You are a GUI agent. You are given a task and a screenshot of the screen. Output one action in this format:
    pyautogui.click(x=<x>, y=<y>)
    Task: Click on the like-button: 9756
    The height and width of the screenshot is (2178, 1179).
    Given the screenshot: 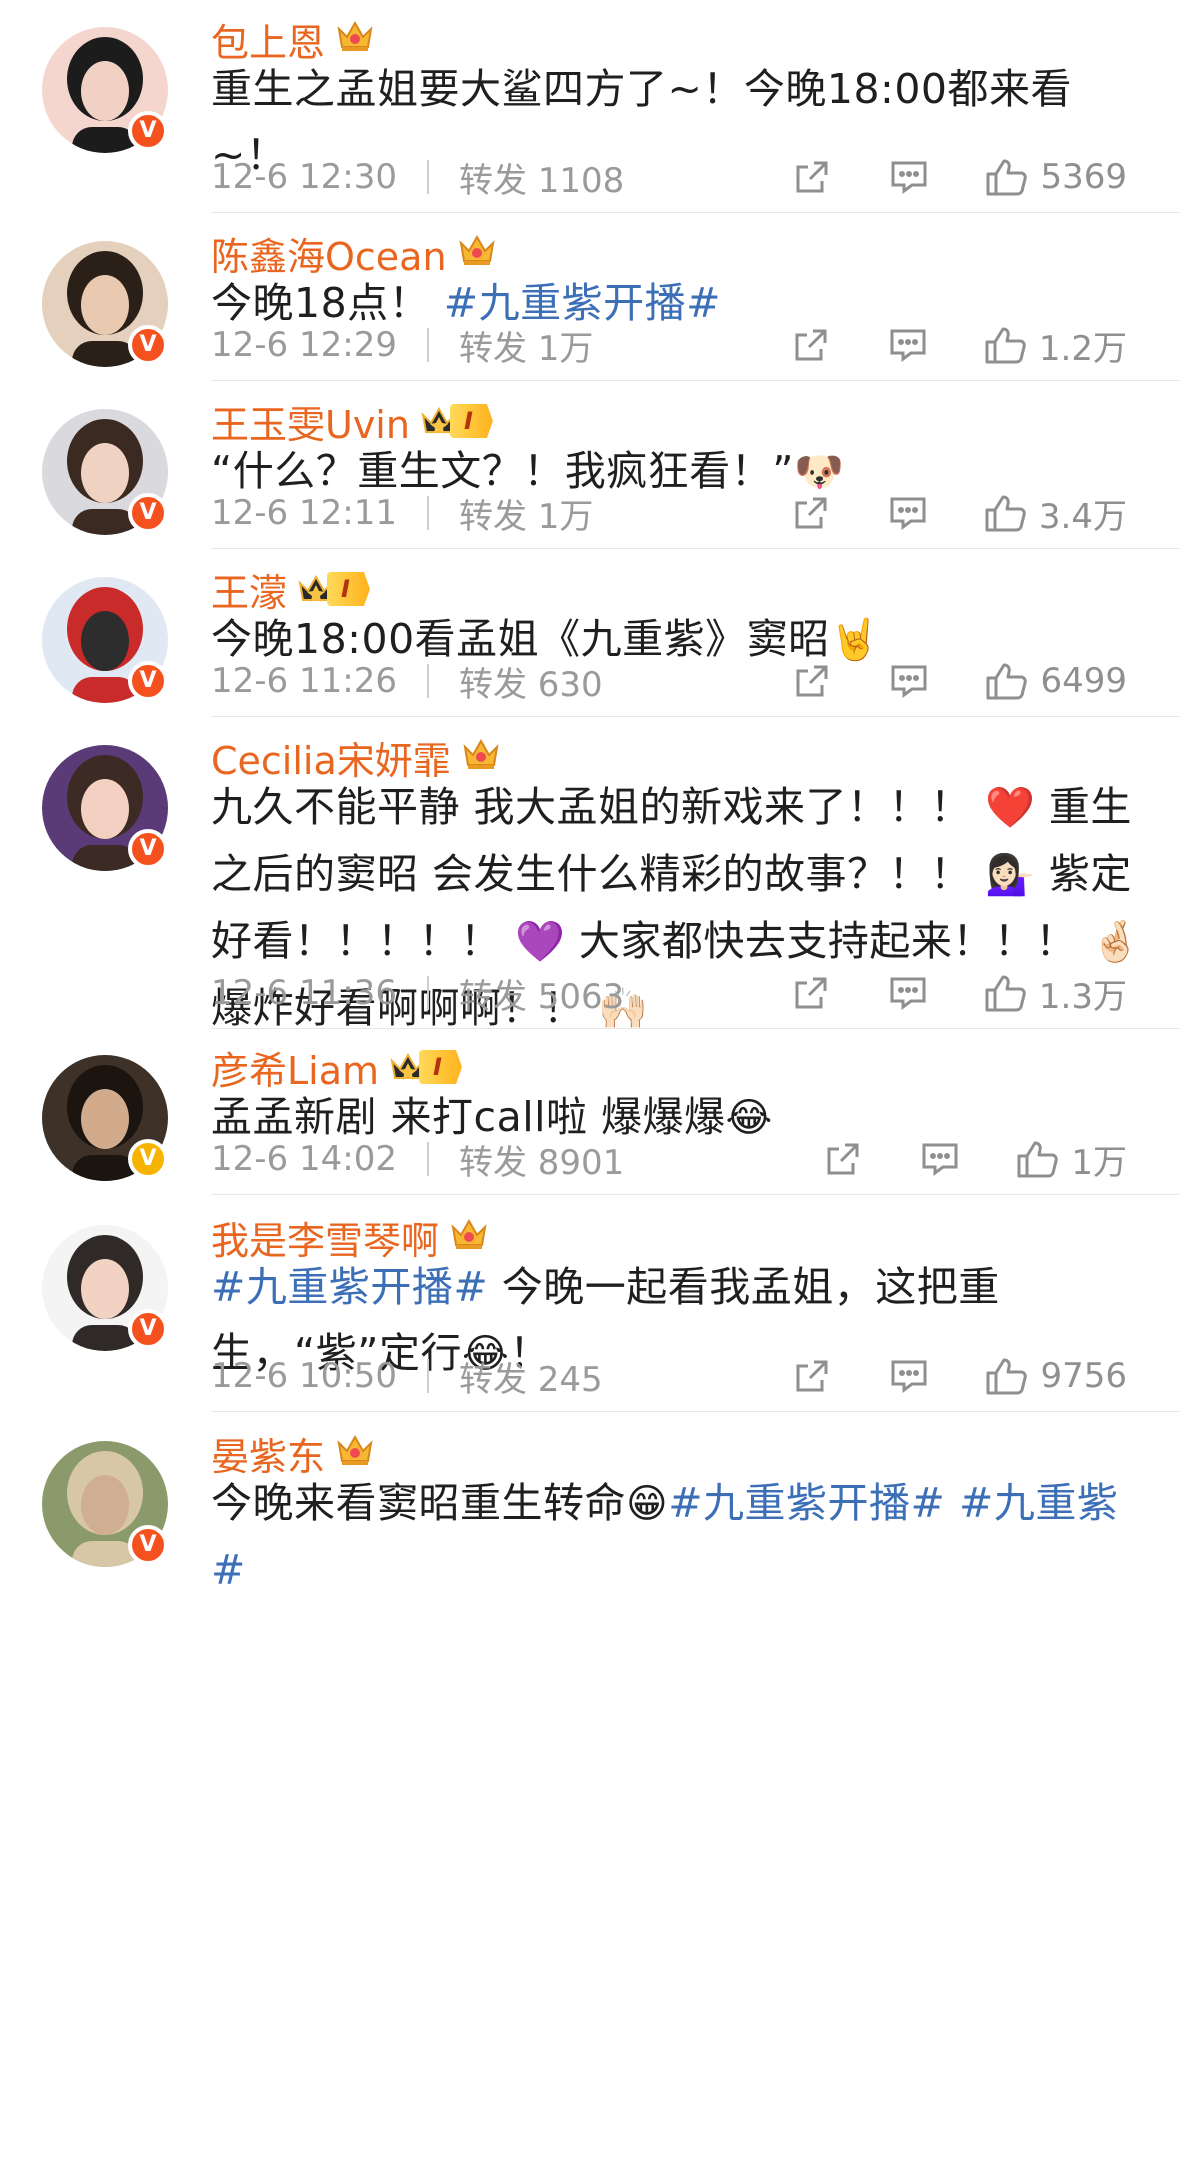 What is the action you would take?
    pyautogui.click(x=1055, y=1376)
    